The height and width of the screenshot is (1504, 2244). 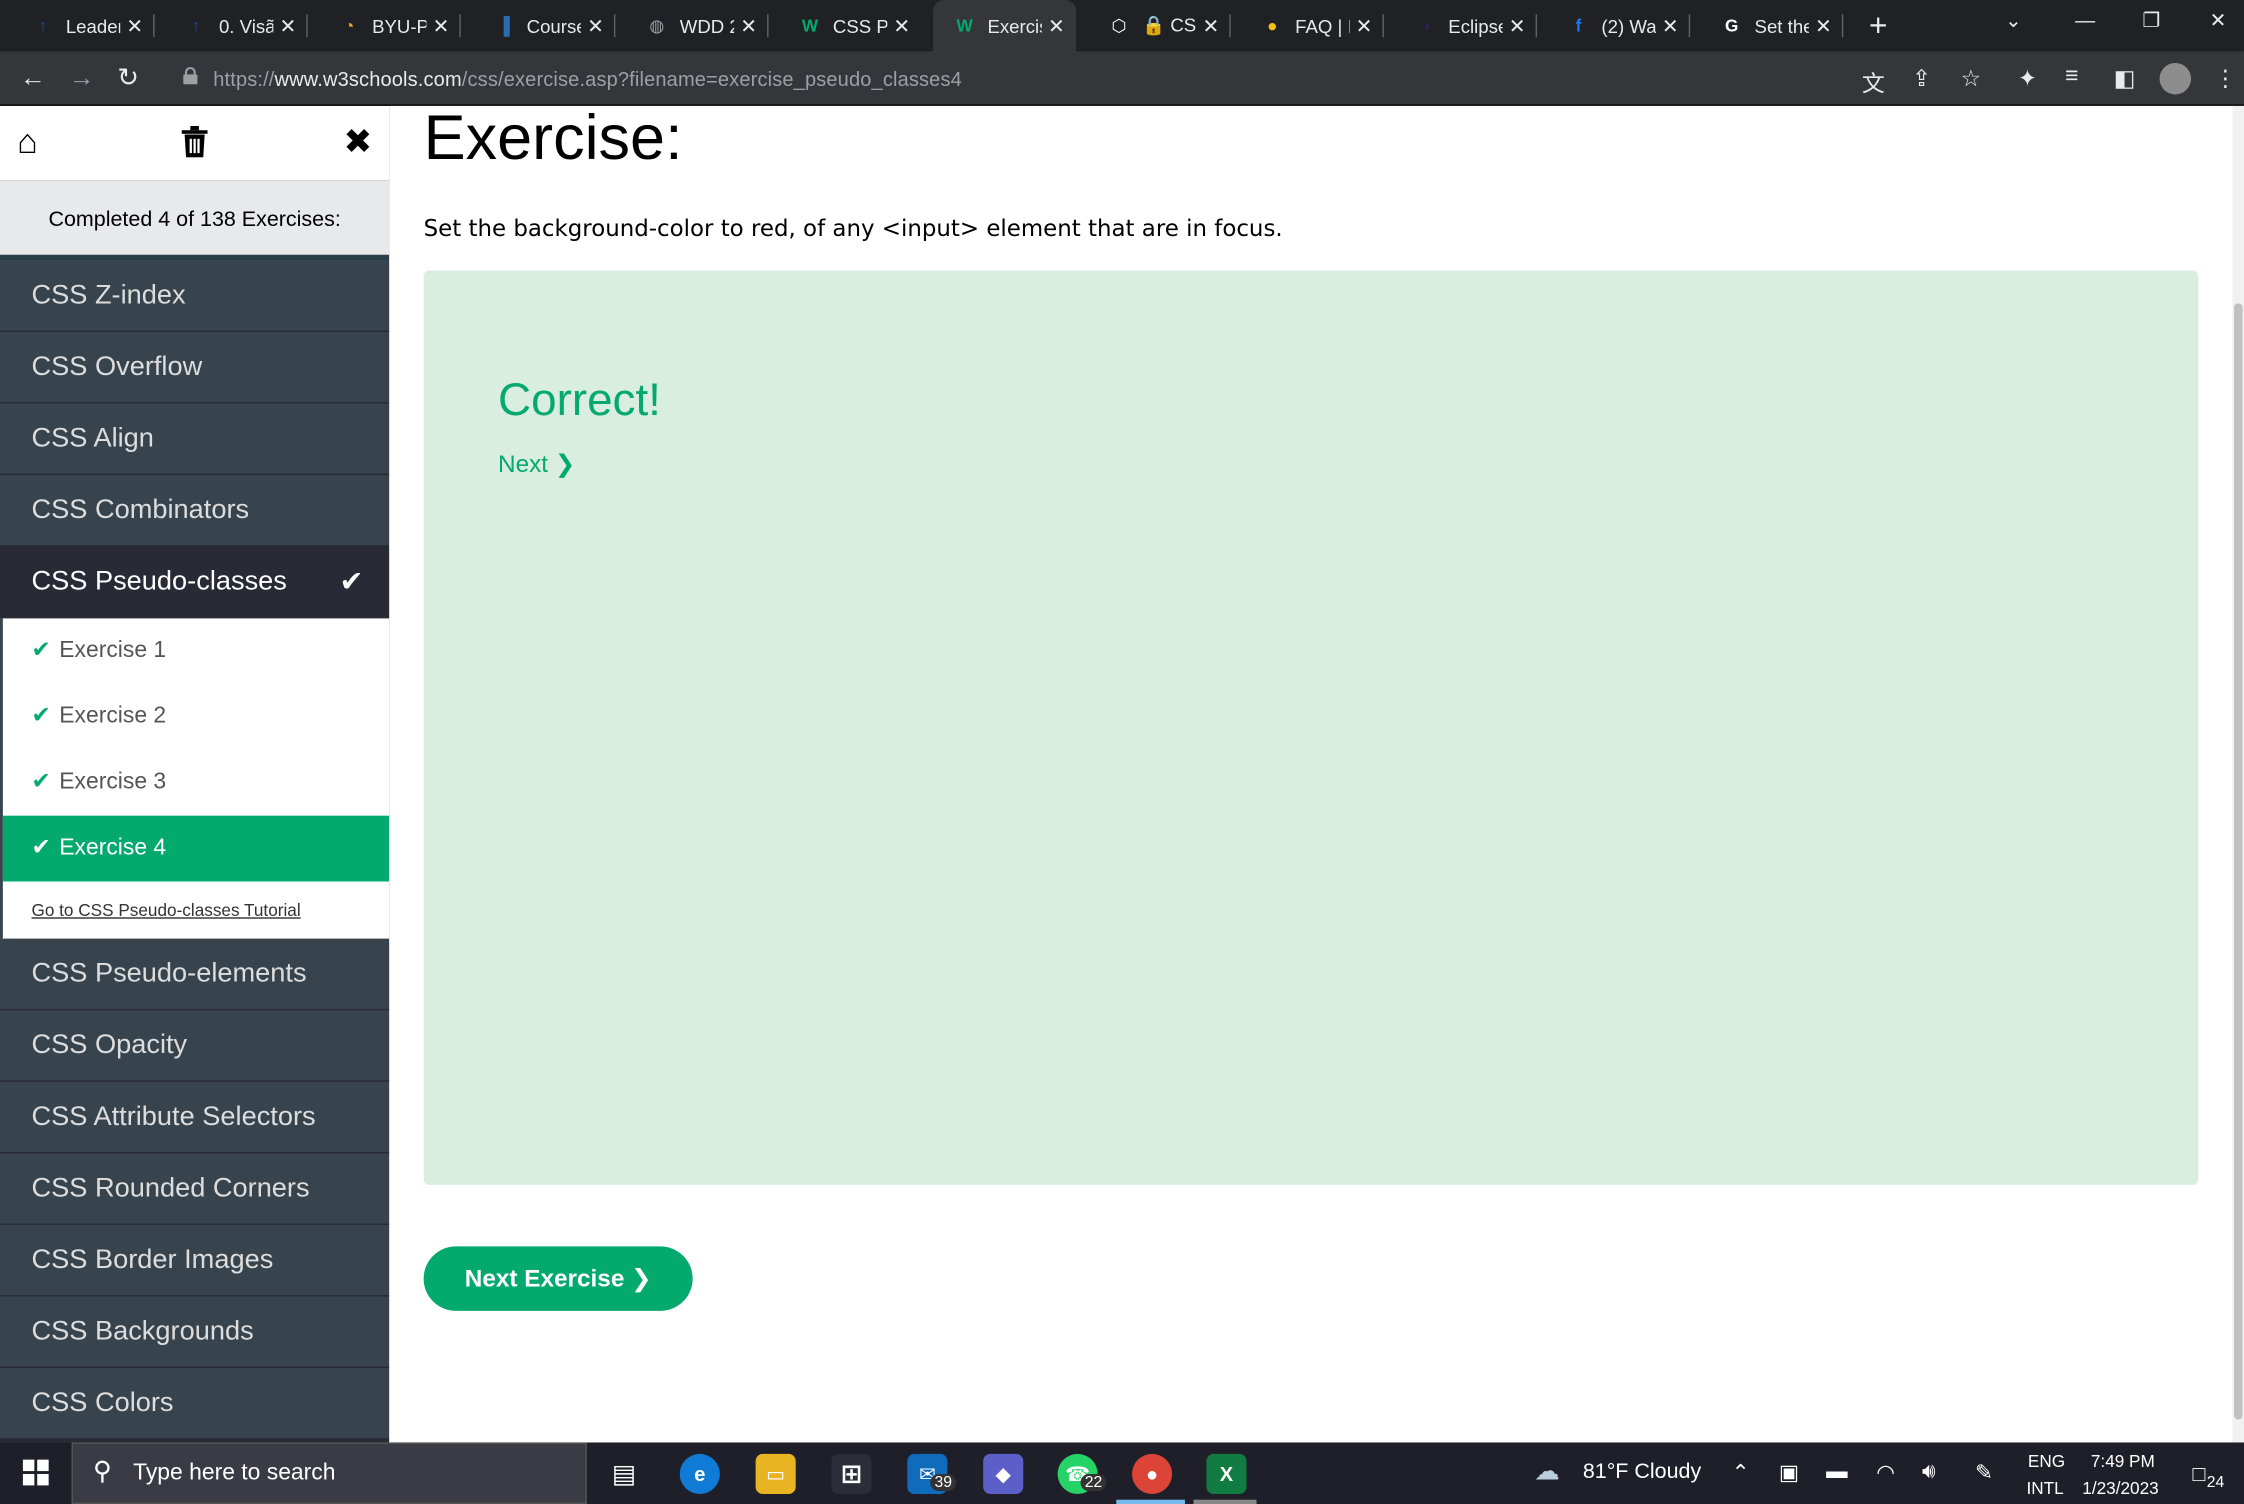 I want to click on sidebar-item: CSS Backgrounds, so click(x=195, y=1332).